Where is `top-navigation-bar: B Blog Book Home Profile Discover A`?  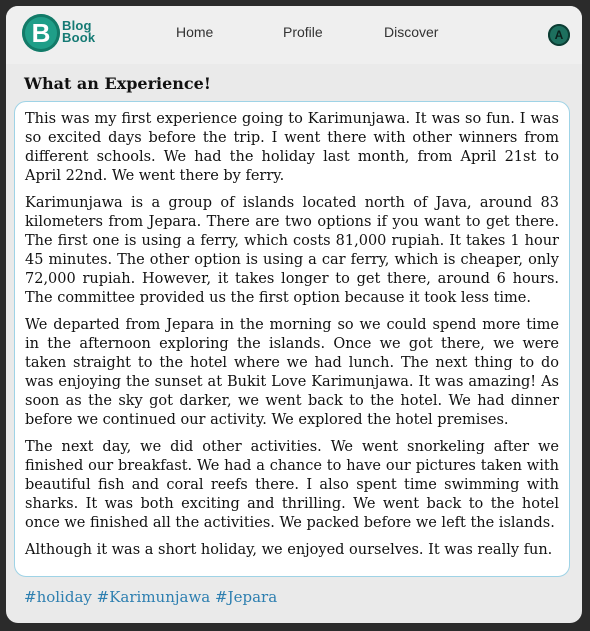 top-navigation-bar: B Blog Book Home Profile Discover A is located at coordinates (294, 35).